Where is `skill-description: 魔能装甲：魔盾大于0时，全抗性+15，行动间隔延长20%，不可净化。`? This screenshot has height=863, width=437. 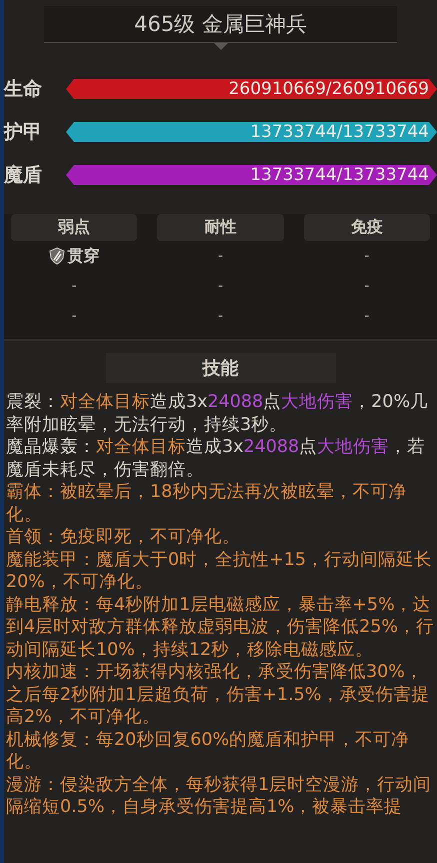
skill-description: 魔能装甲：魔盾大于0时，全抗性+15，行动间隔延长20%，不可净化。 is located at coordinates (220, 571).